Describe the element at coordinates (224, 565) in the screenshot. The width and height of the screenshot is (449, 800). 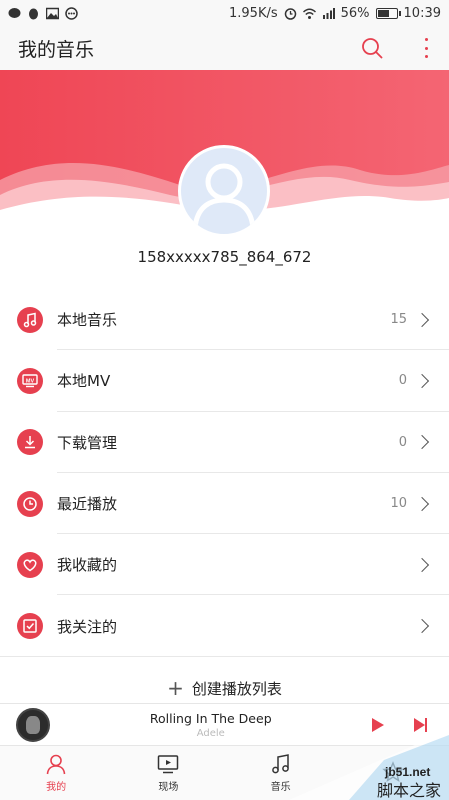
I see `menu-item-favorites: 我收藏的` at that location.